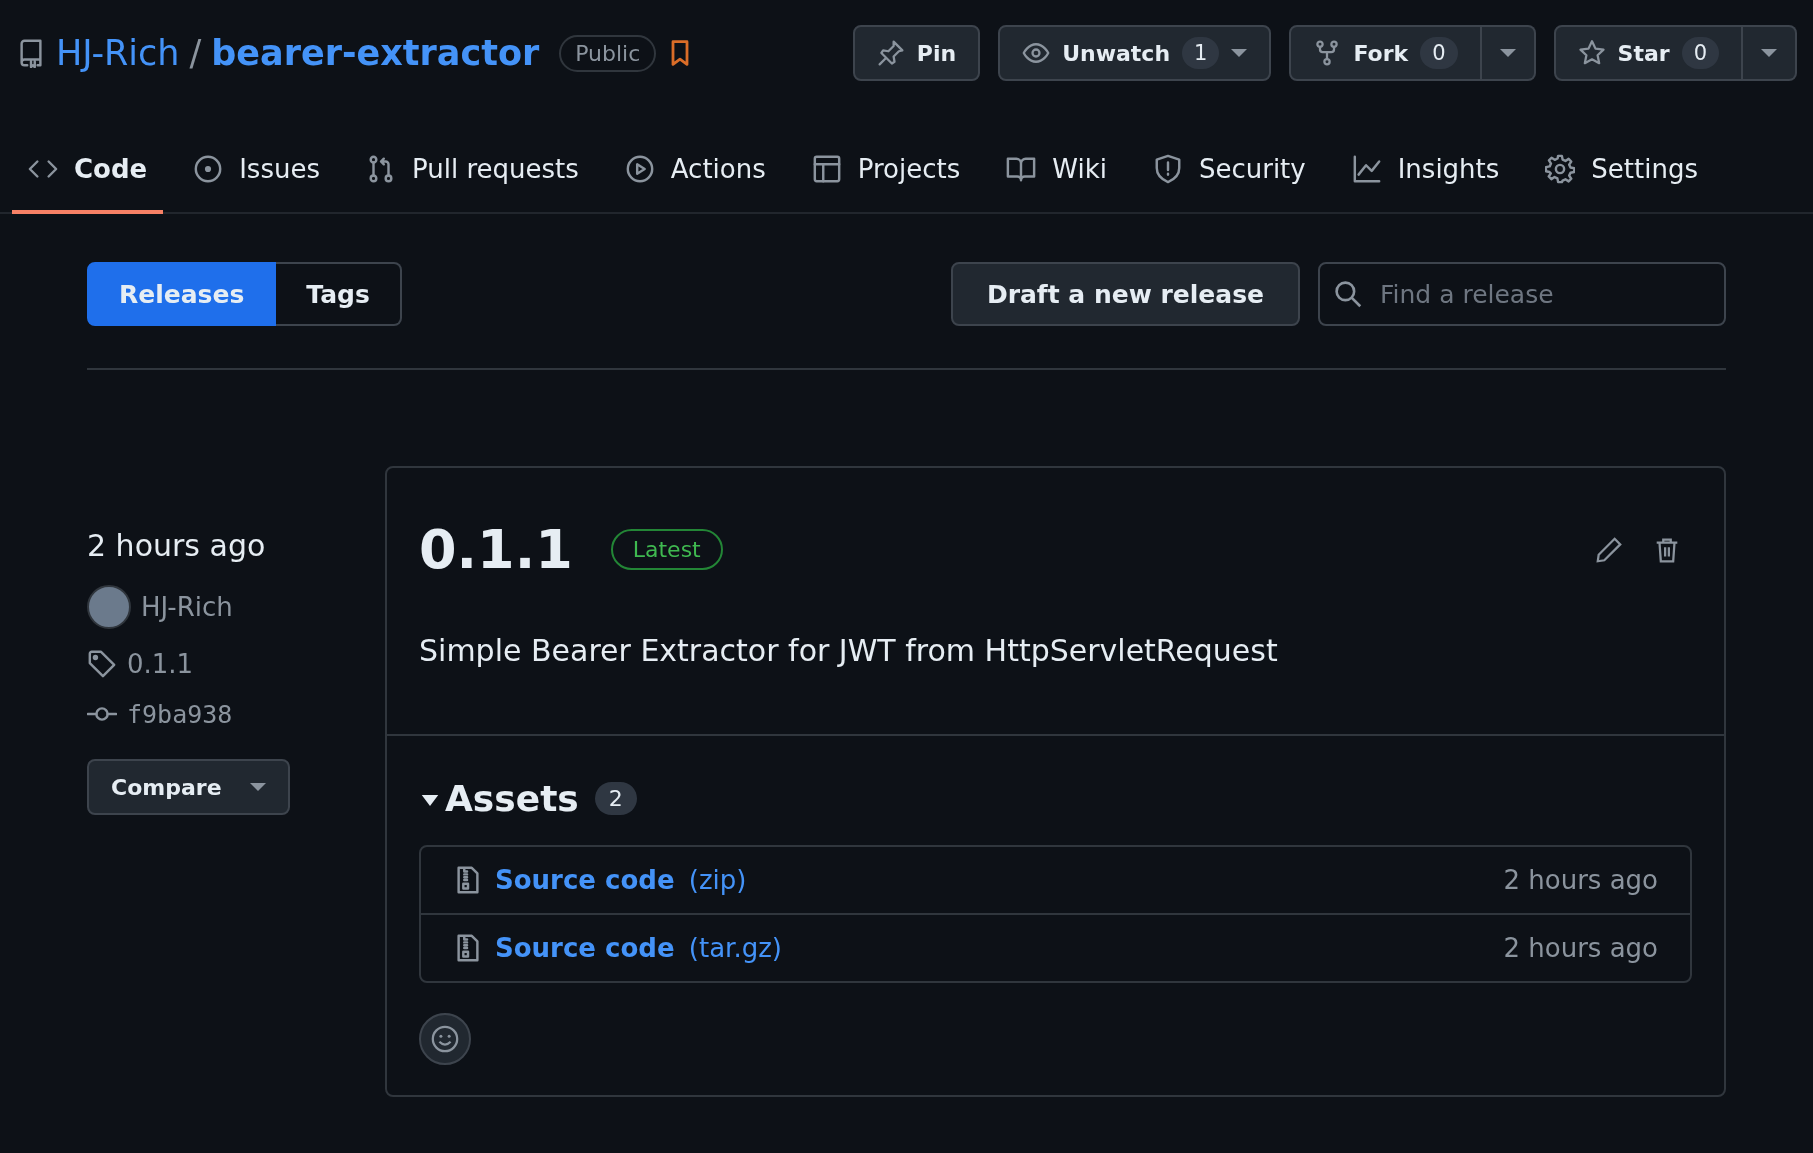  Describe the element at coordinates (256, 184) in the screenshot. I see `nav-tab: Issues` at that location.